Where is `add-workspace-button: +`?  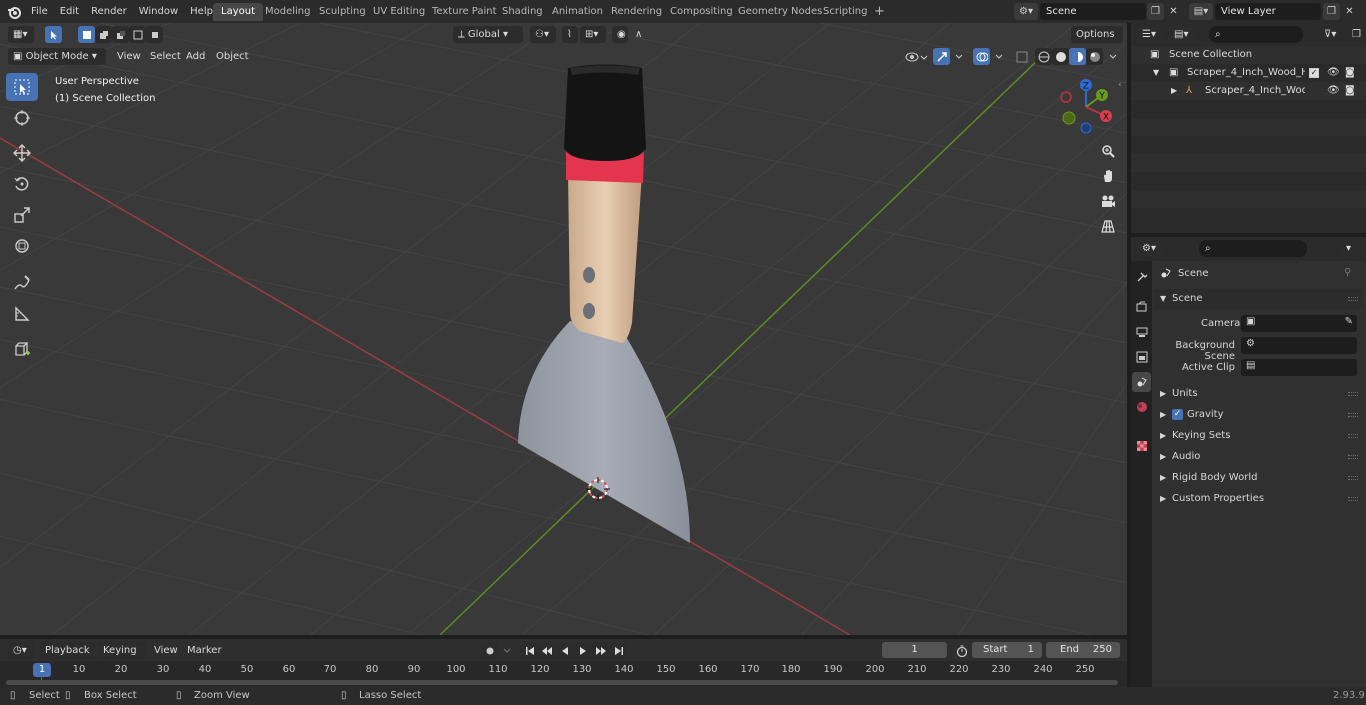
add-workspace-button: + is located at coordinates (879, 12).